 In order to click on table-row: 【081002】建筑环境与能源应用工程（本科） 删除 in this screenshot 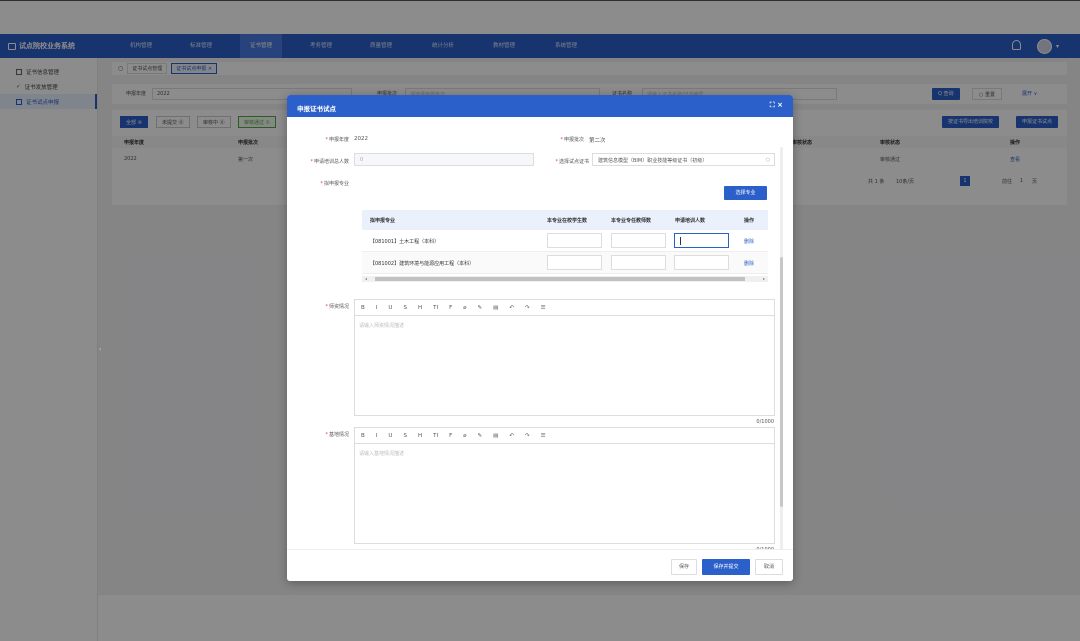, I will do `click(565, 263)`.